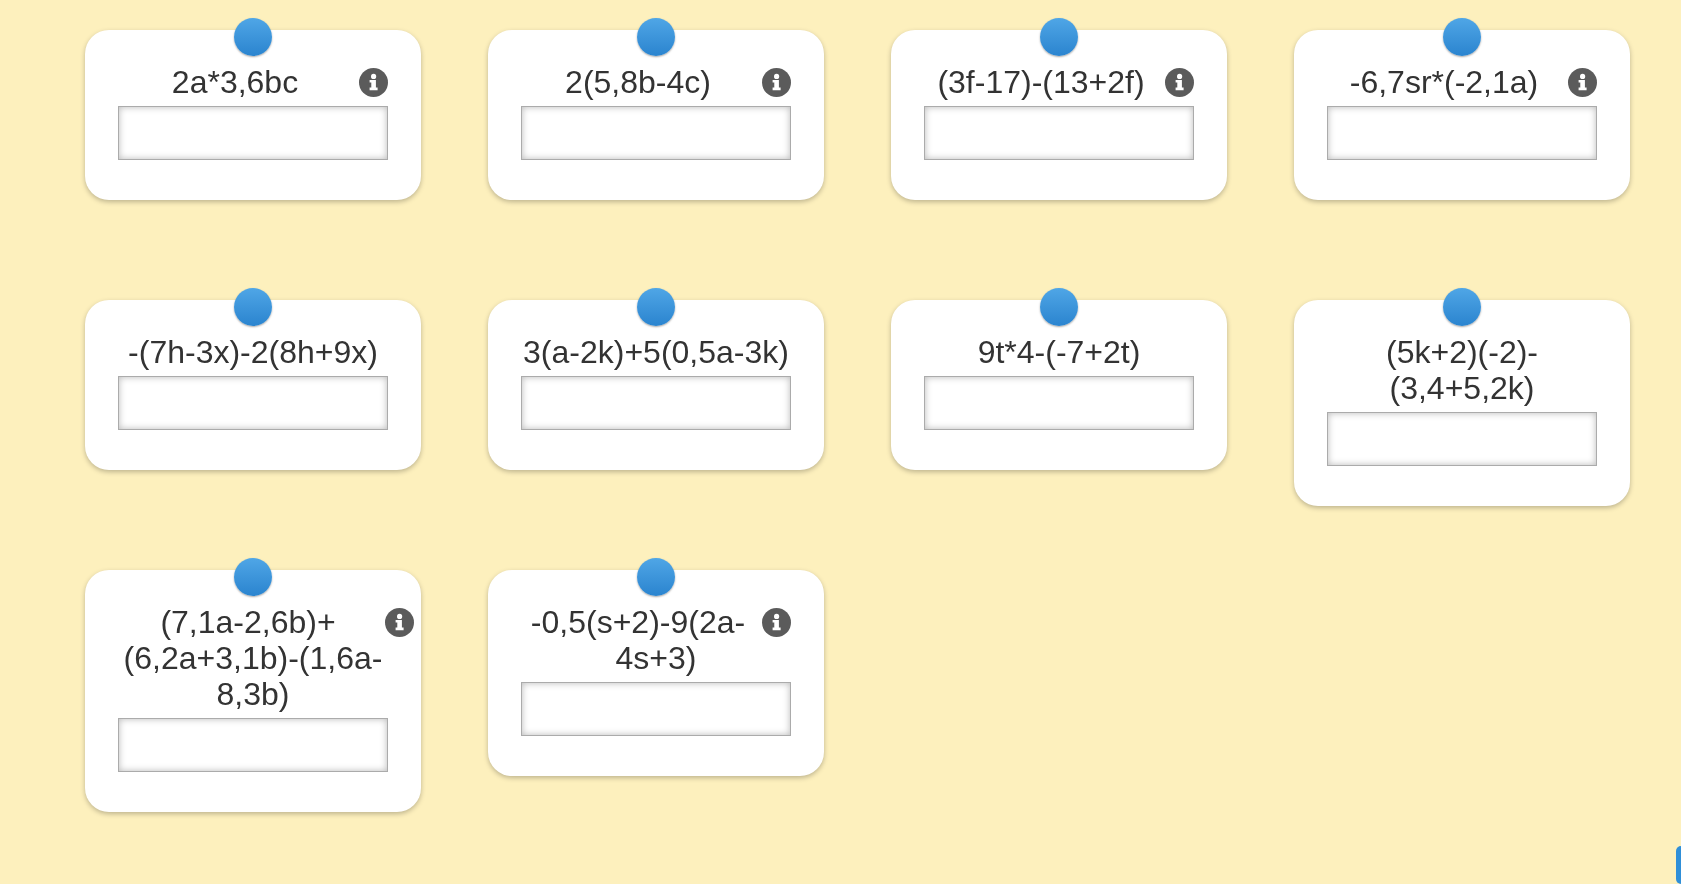  What do you see at coordinates (1462, 370) in the screenshot?
I see `expression-text: (5k+2)(-2)- (3,4+5,2k)` at bounding box center [1462, 370].